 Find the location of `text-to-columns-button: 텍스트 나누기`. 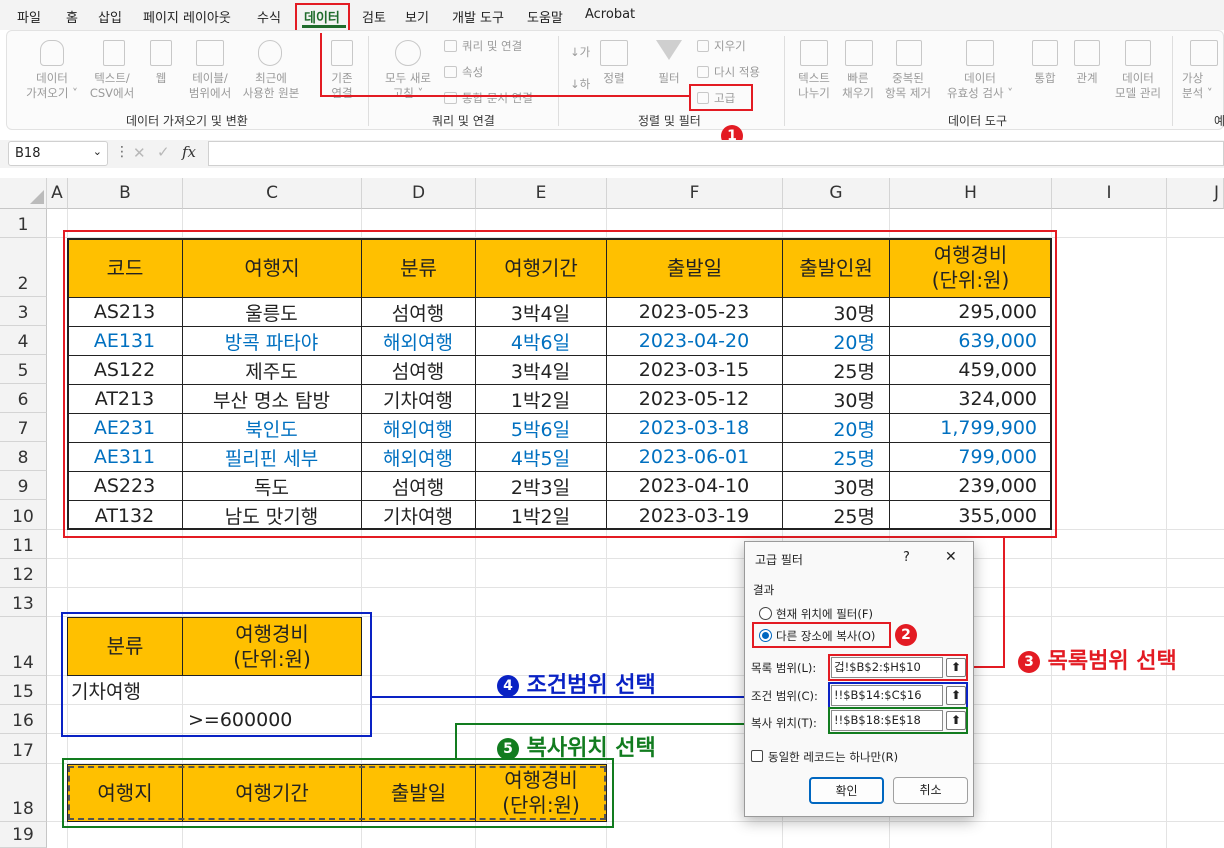

text-to-columns-button: 텍스트 나누기 is located at coordinates (814, 86).